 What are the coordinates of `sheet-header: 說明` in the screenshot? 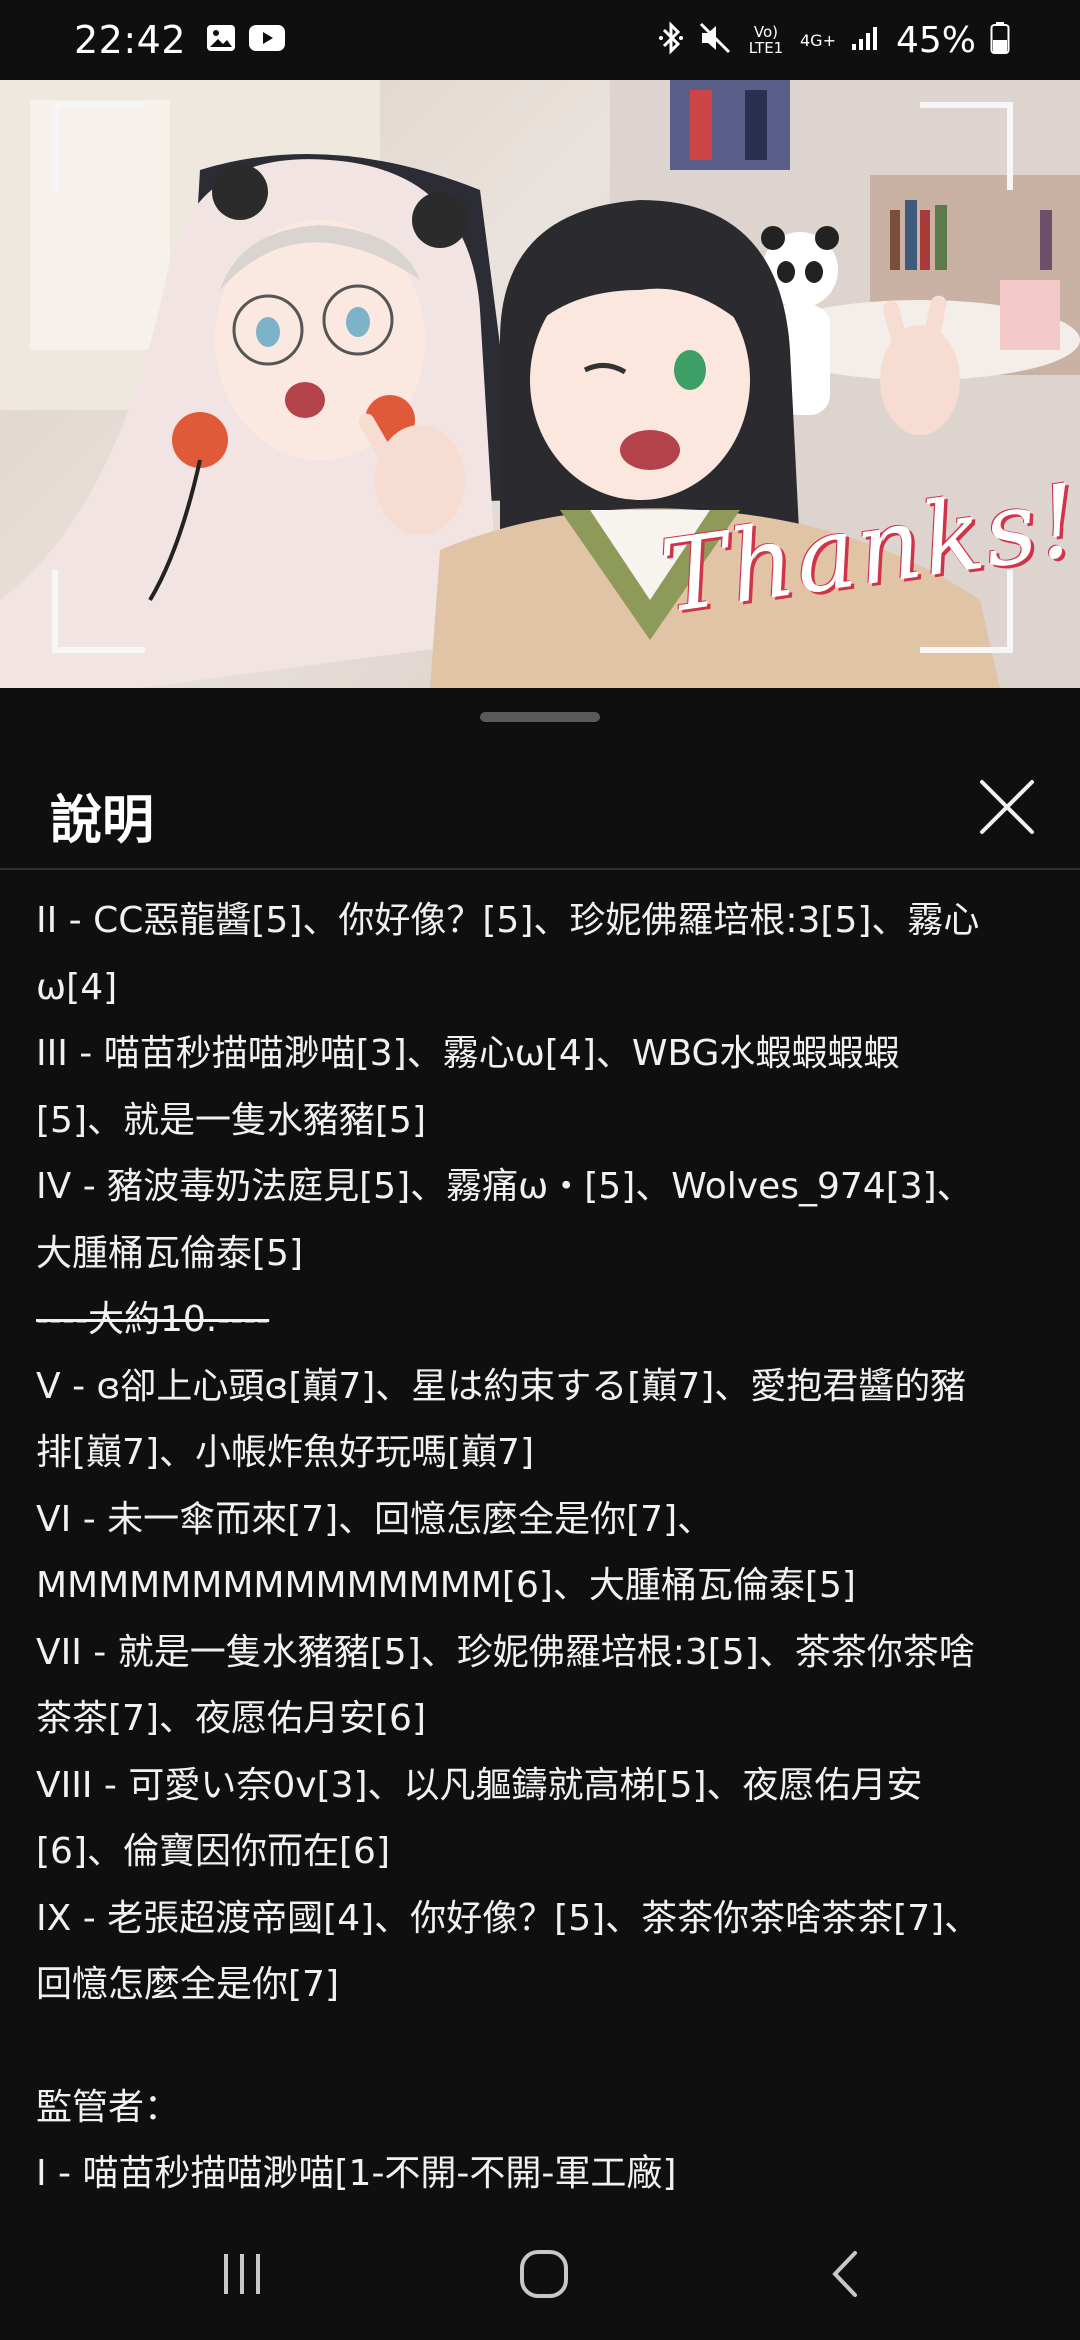 It's located at (540, 809).